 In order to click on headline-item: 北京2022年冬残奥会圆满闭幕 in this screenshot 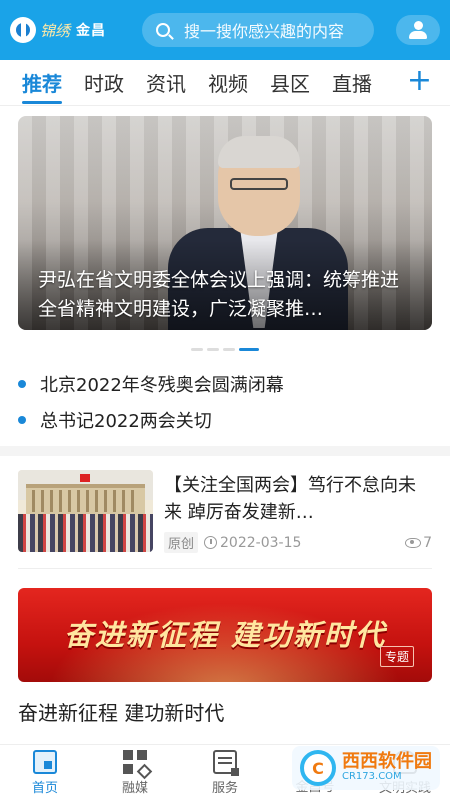, I will do `click(225, 384)`.